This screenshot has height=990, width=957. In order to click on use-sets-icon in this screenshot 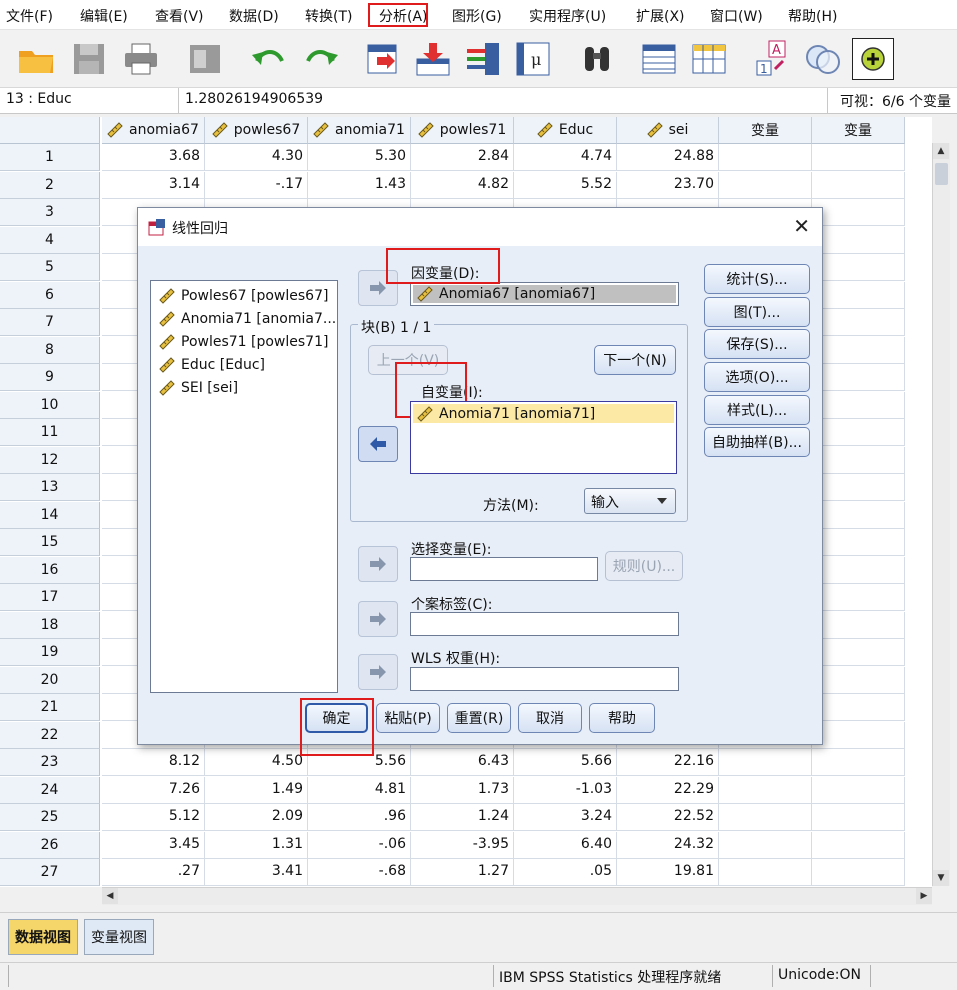, I will do `click(823, 59)`.